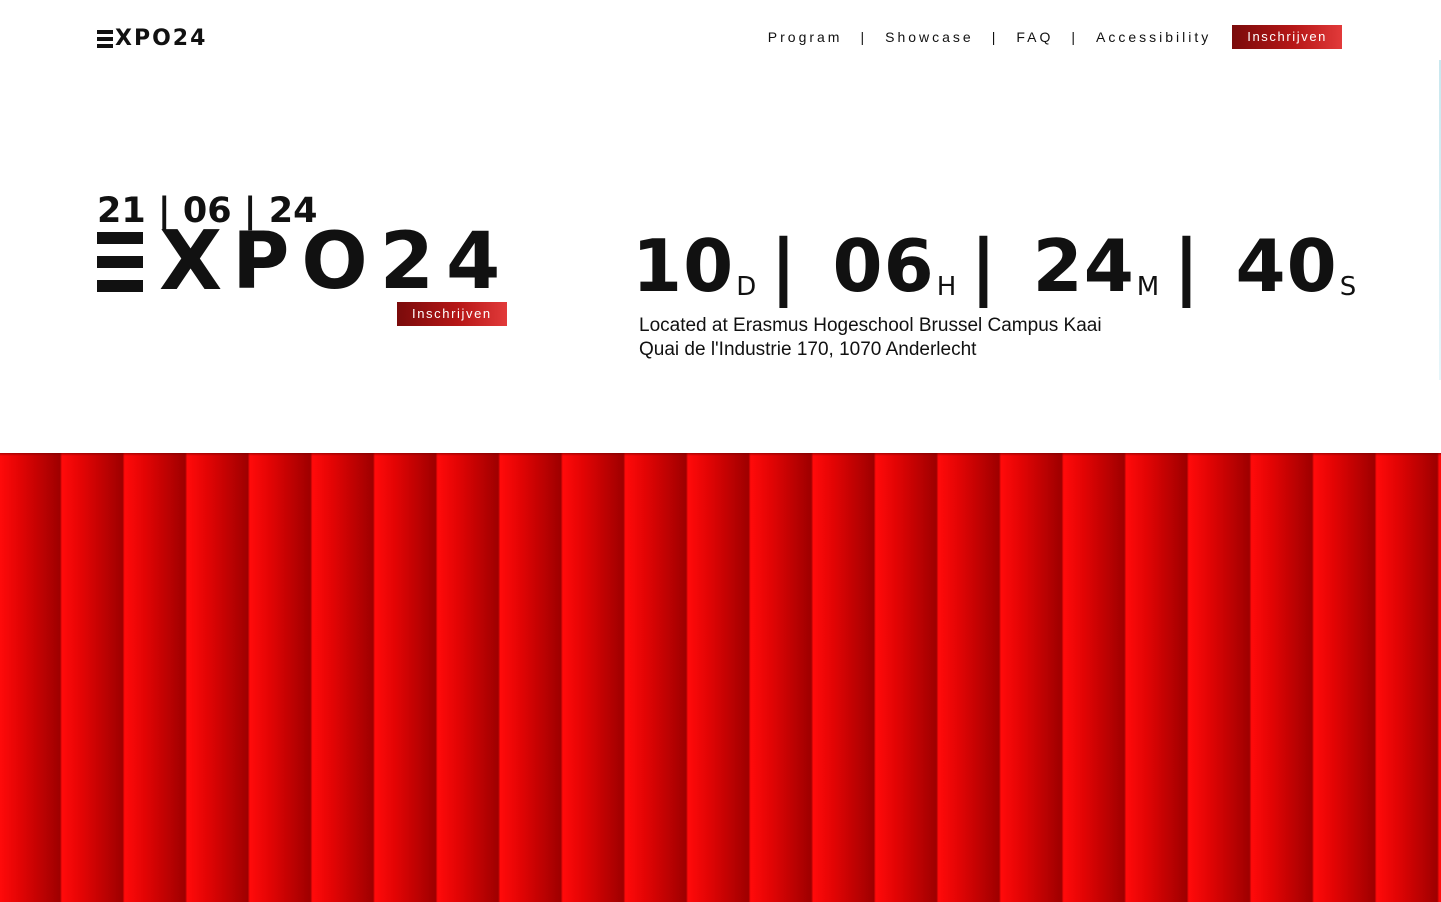  I want to click on countdown-hours: 06, so click(883, 266).